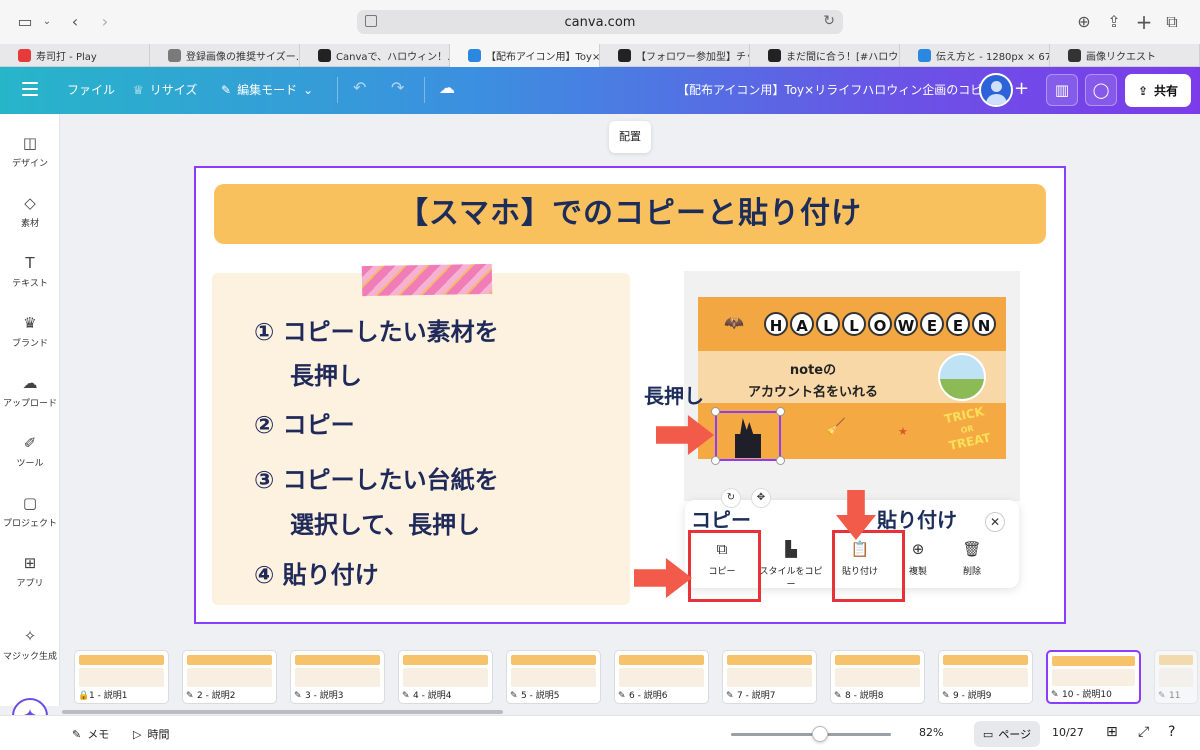 This screenshot has width=1200, height=750. I want to click on sidebar-toggle-icon: ▭, so click(25, 22).